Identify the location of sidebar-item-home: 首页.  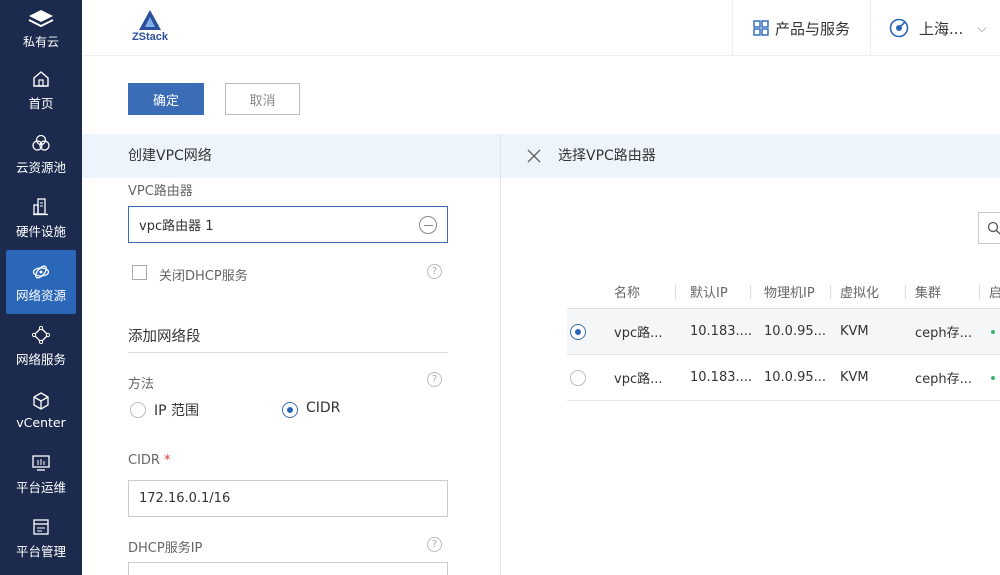
(41, 90).